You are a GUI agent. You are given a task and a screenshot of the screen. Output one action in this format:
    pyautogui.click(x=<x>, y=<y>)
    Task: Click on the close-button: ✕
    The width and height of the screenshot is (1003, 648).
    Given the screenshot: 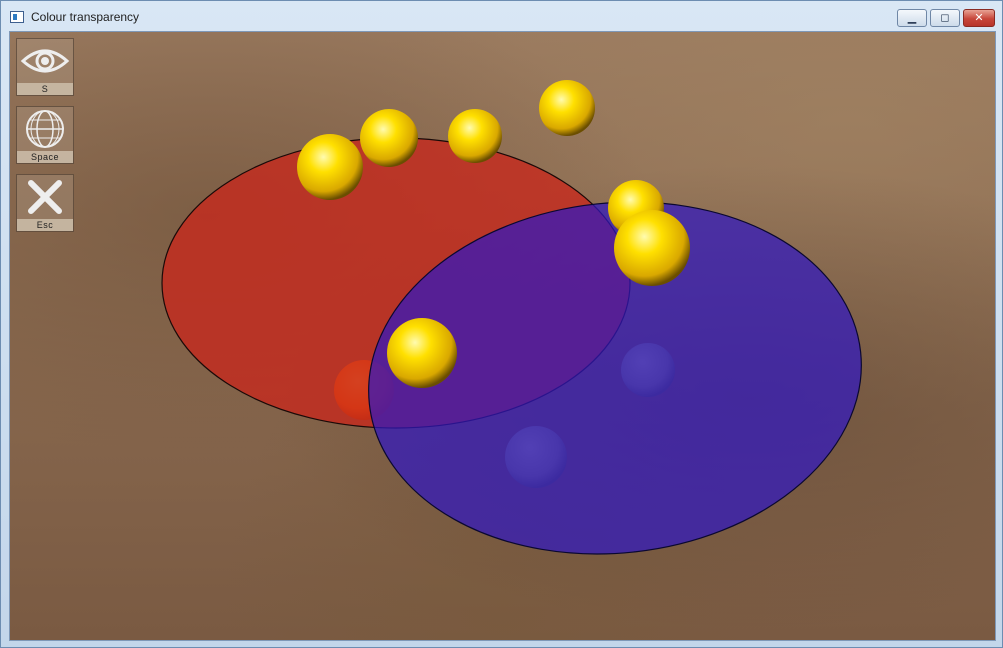 What is the action you would take?
    pyautogui.click(x=979, y=18)
    